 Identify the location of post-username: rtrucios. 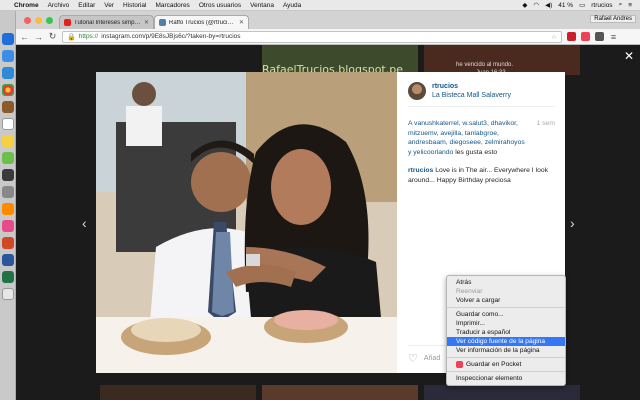
(471, 86).